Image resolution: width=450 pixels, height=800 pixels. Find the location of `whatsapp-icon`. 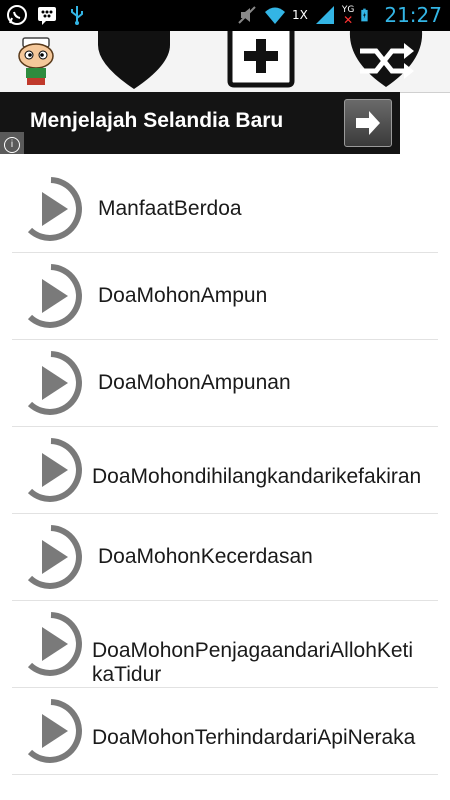

whatsapp-icon is located at coordinates (17, 15).